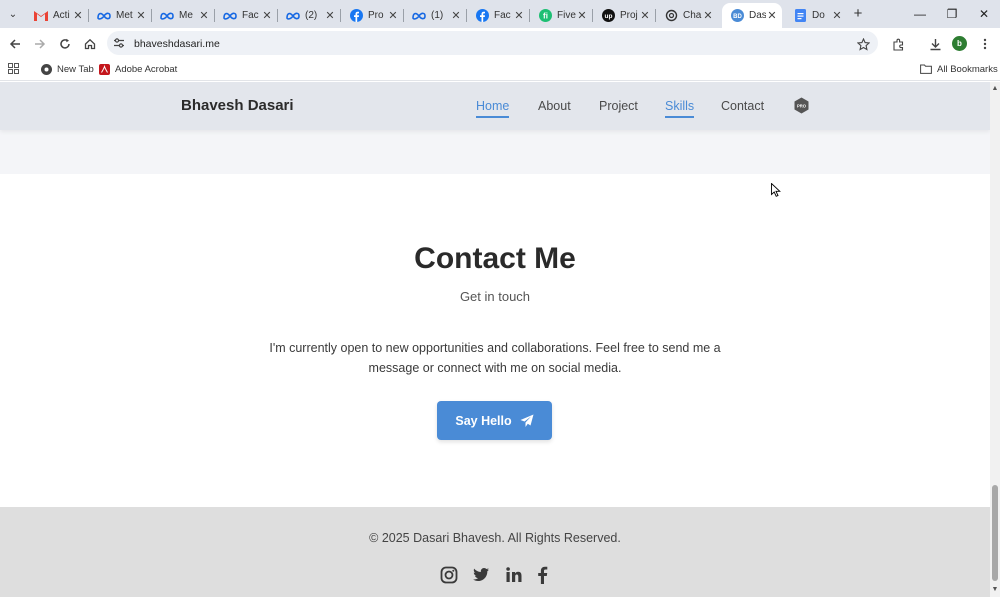 The width and height of the screenshot is (1000, 597). What do you see at coordinates (104, 69) in the screenshot?
I see `acrobat-icon` at bounding box center [104, 69].